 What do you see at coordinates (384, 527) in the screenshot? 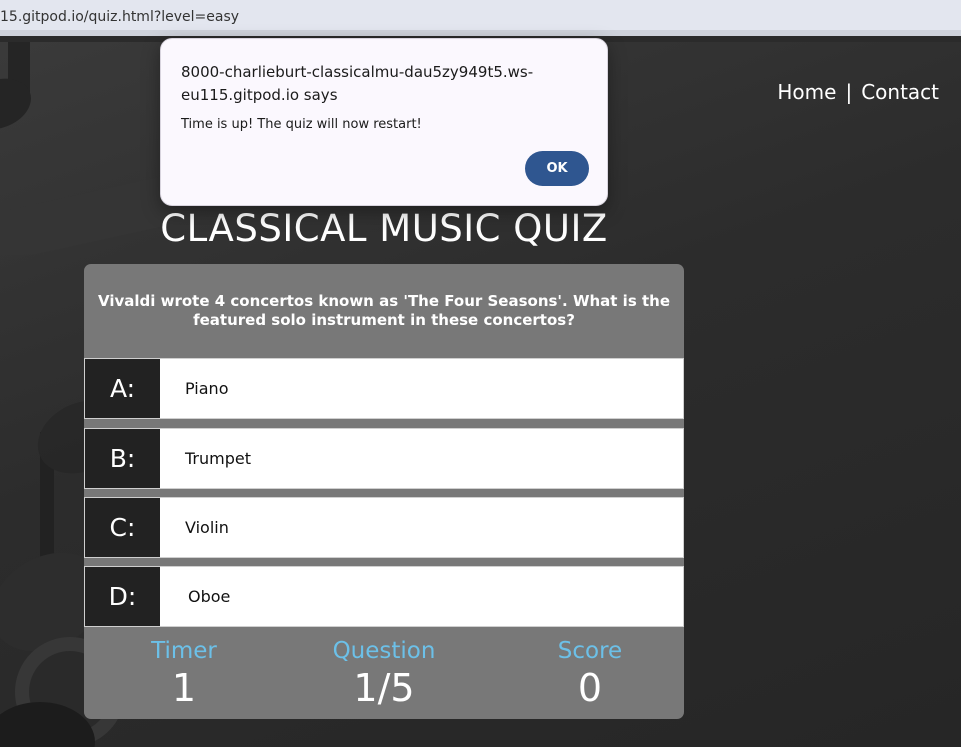
I see `answer-c-button: C: Violin` at bounding box center [384, 527].